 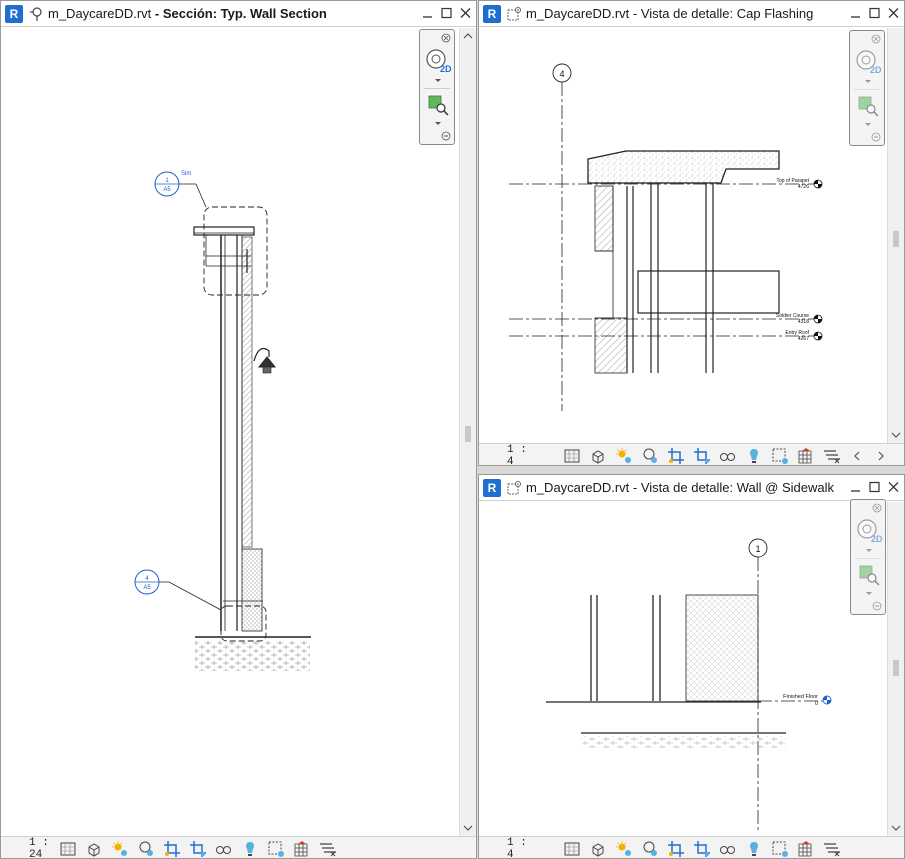 What do you see at coordinates (881, 456) in the screenshot?
I see `scroll-right-icon` at bounding box center [881, 456].